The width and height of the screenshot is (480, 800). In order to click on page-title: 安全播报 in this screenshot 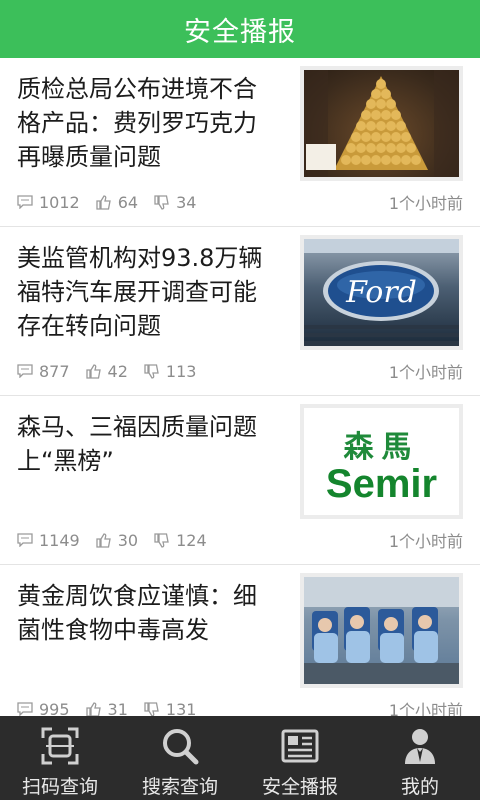, I will do `click(240, 32)`.